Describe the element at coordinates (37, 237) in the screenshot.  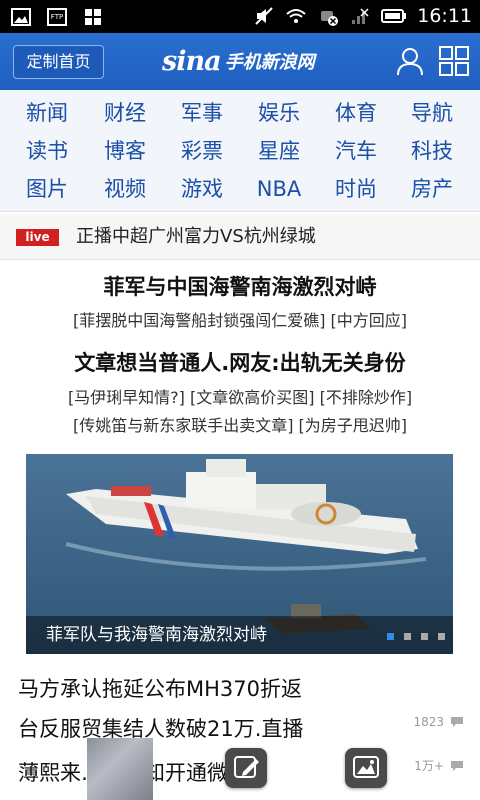
I see `live-badge: live` at that location.